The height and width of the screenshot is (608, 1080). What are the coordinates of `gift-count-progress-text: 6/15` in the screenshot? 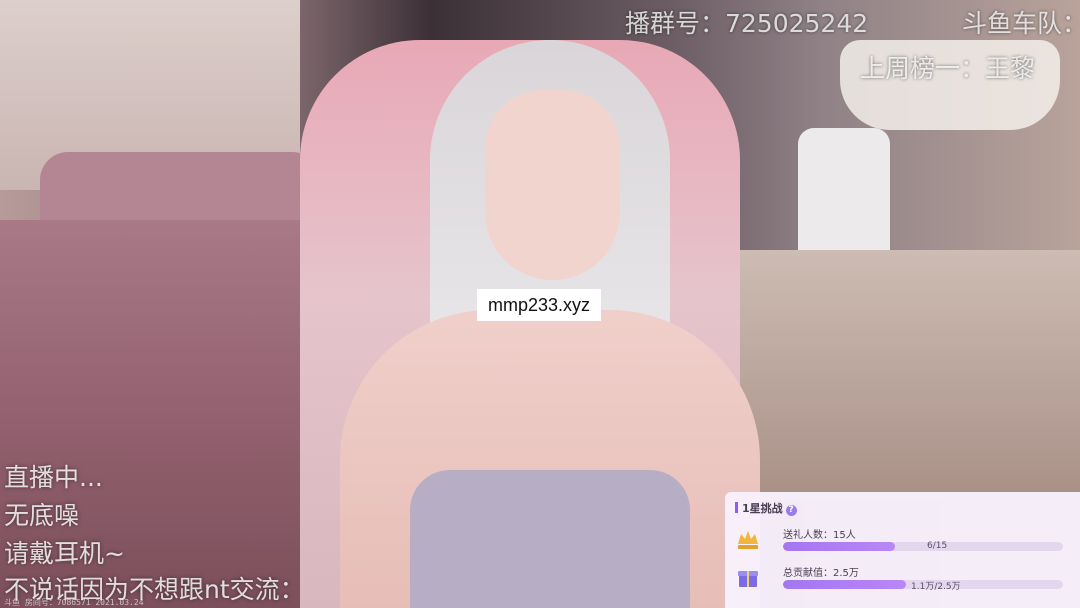 It's located at (937, 546).